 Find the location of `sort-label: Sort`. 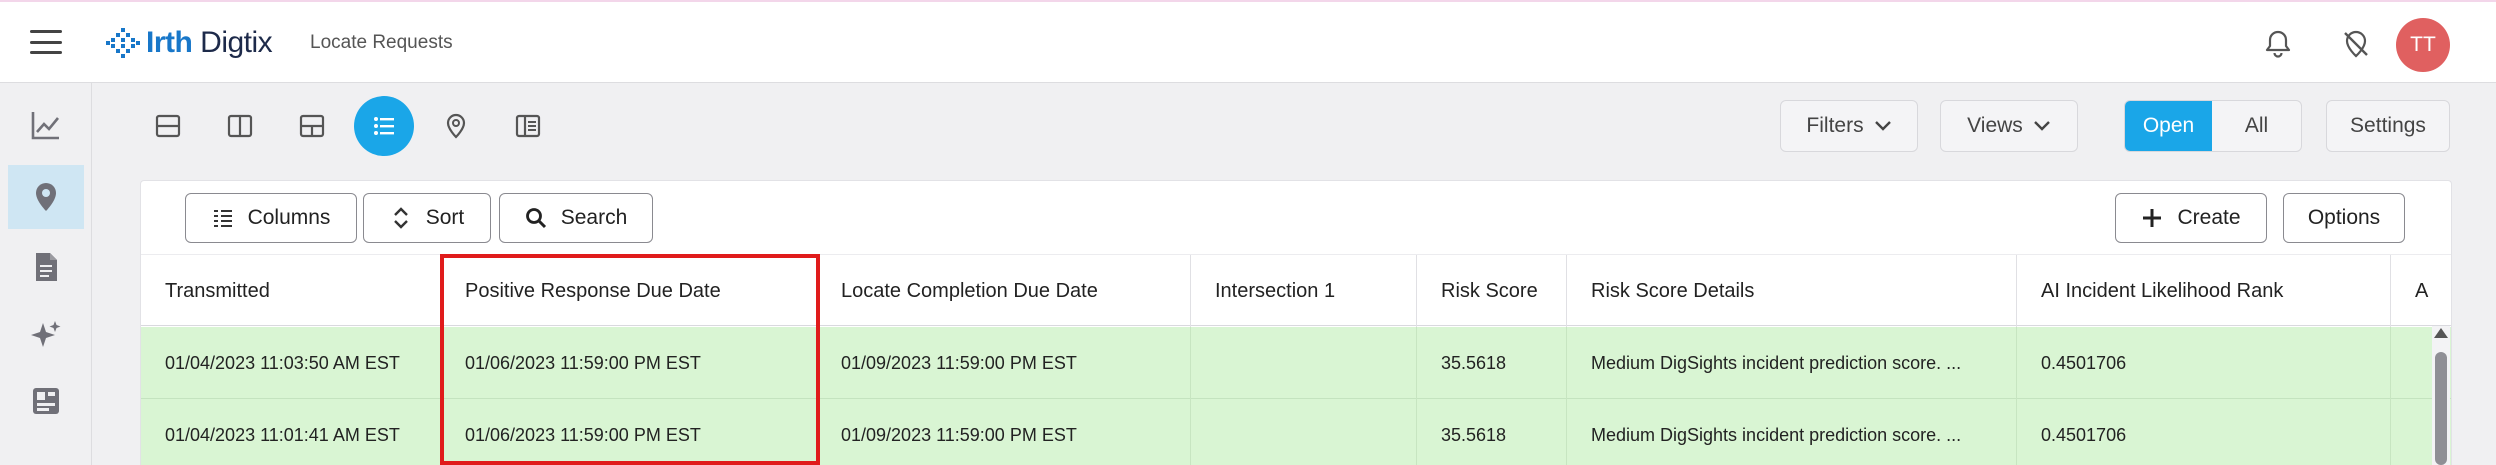

sort-label: Sort is located at coordinates (445, 217).